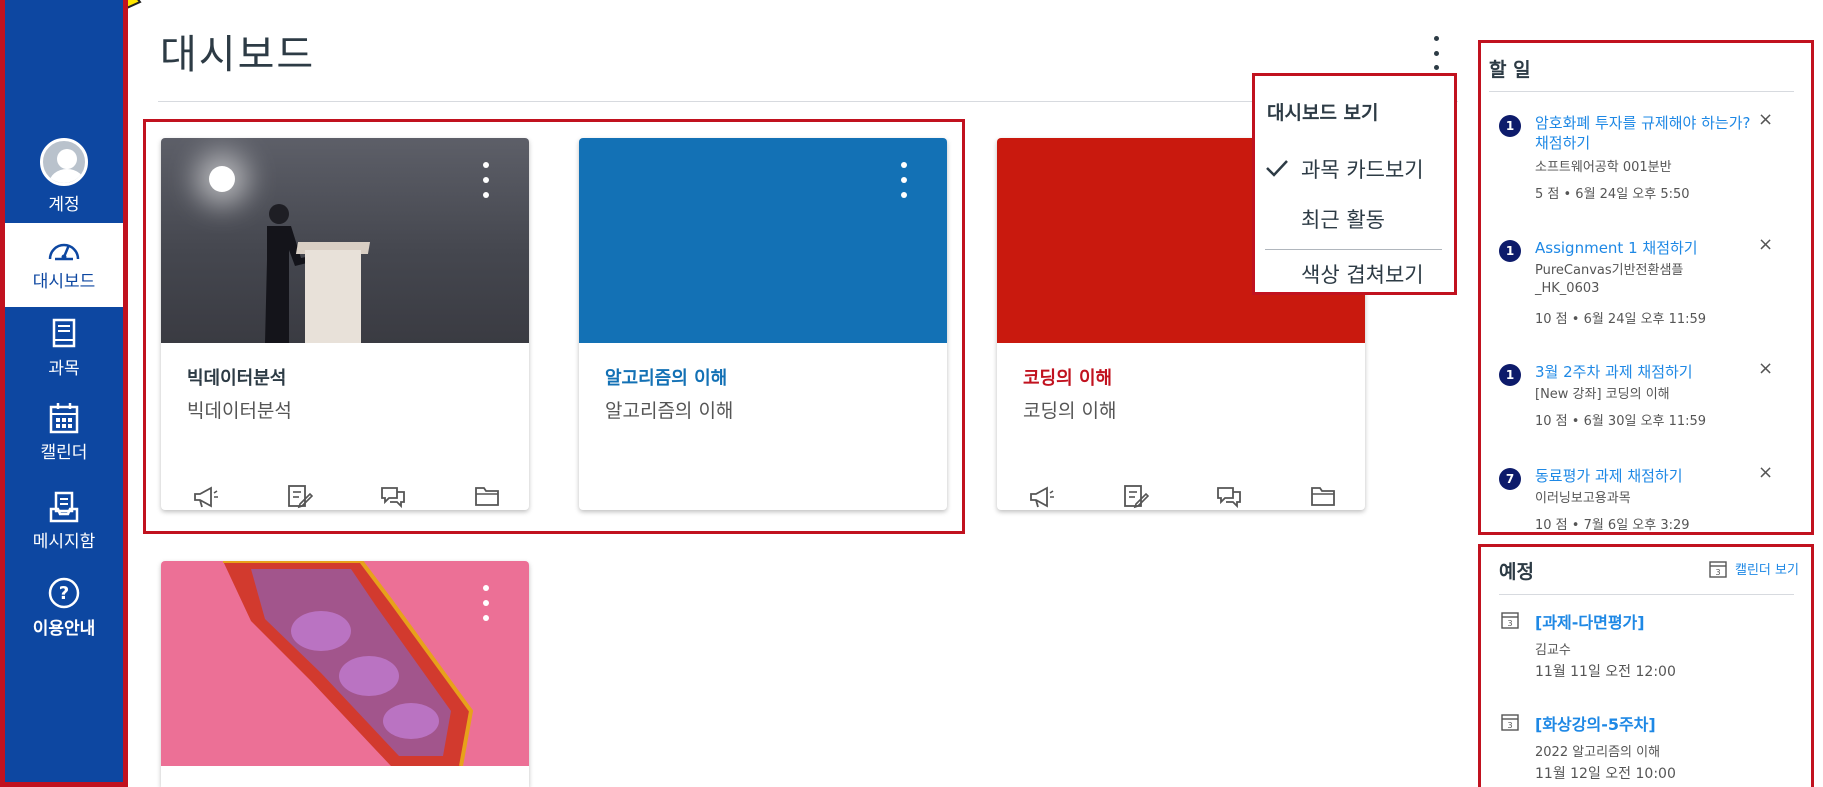 Image resolution: width=1823 pixels, height=787 pixels. Describe the element at coordinates (64, 282) in the screenshot. I see `nav-dashboard-label: 대시보드` at that location.